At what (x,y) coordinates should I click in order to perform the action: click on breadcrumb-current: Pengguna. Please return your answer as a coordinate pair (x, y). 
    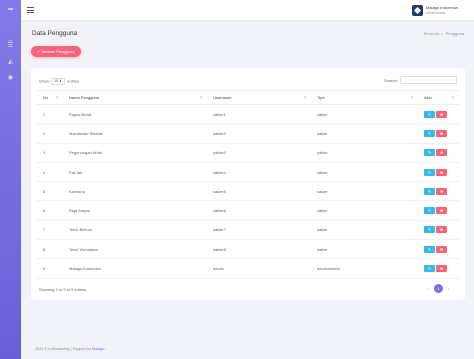
    Looking at the image, I should click on (454, 33).